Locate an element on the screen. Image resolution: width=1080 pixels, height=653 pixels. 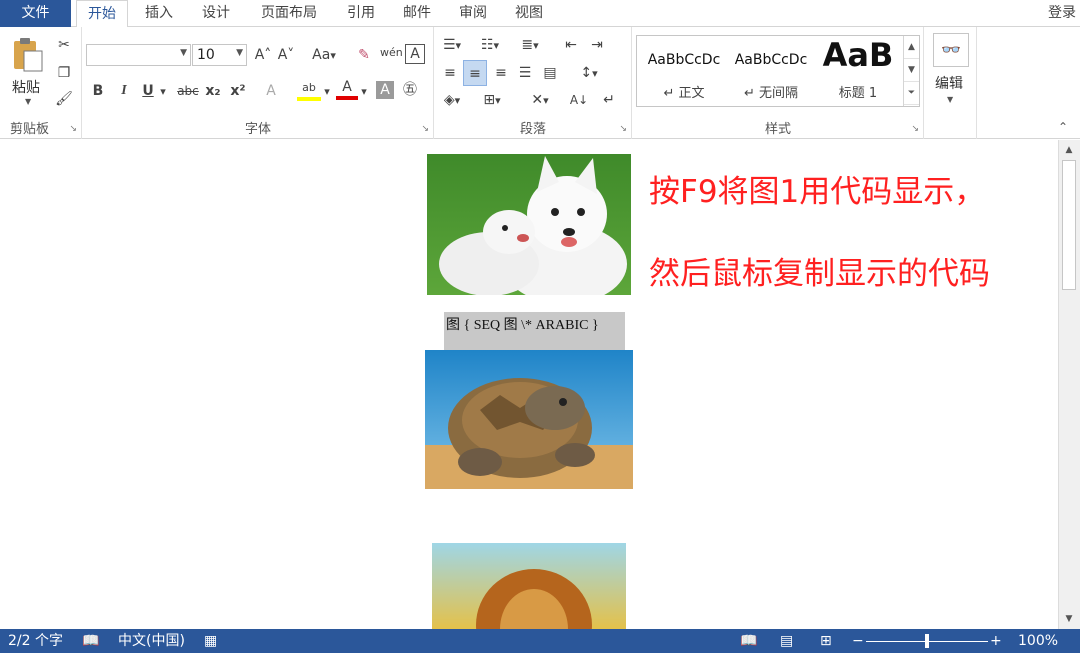
caption-field-code: 图 { SEQ 图 \* ARABIC } is located at coordinates (522, 325).